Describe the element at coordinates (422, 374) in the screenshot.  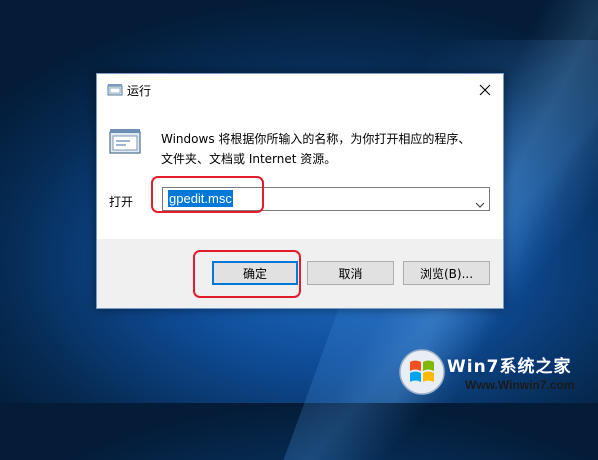
I see `windows-logo-icon` at that location.